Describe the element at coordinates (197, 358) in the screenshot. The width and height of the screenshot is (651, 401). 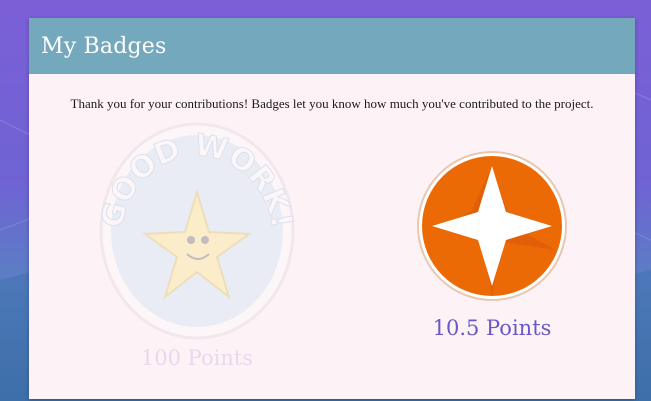
I see `badge-points-label: 100 Points` at that location.